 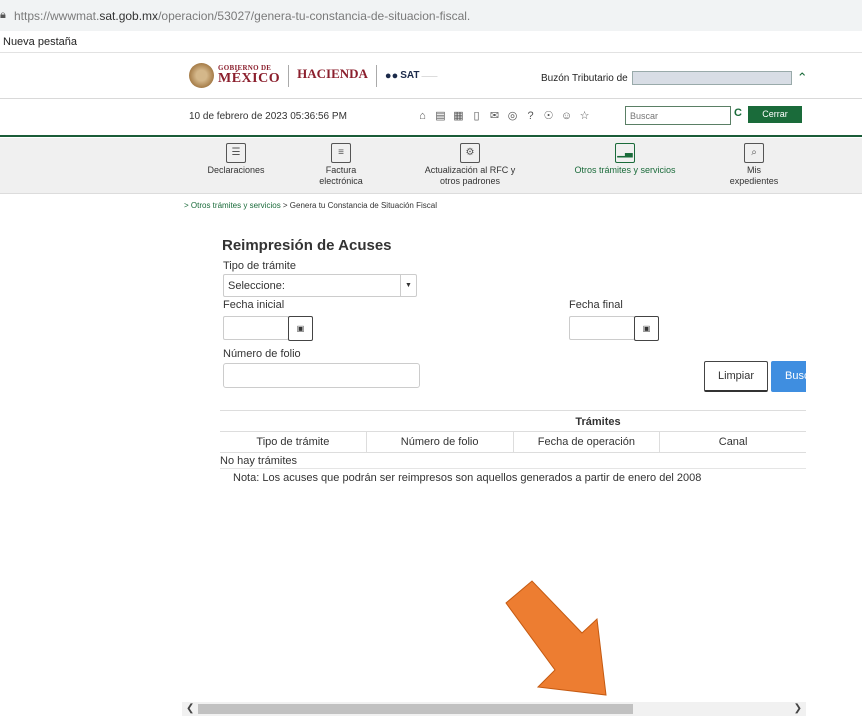 I want to click on calendar-button-inicial: ▣, so click(x=300, y=328).